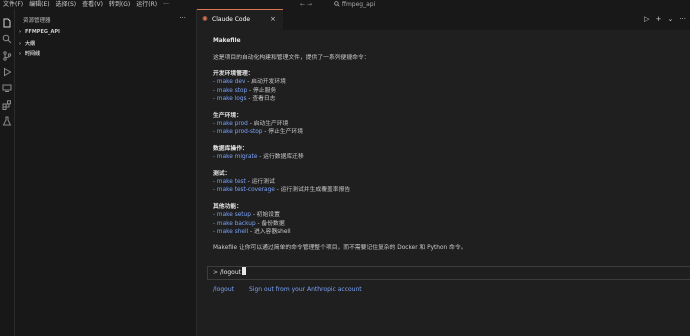 The width and height of the screenshot is (690, 336). Describe the element at coordinates (270, 223) in the screenshot. I see `command-desc: - 备份数据` at that location.